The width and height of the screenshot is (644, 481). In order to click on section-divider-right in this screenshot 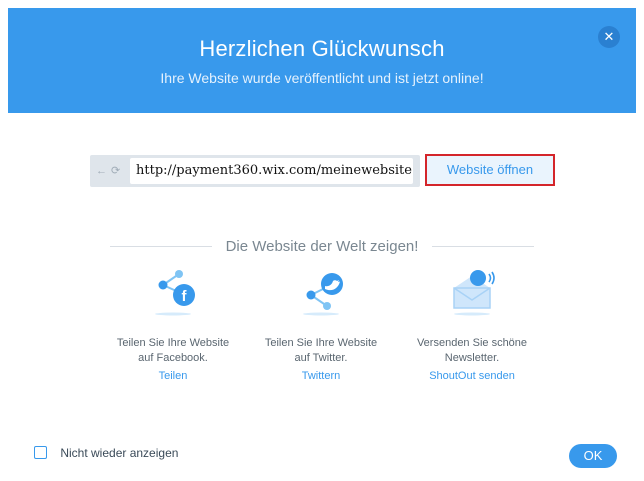, I will do `click(483, 246)`.